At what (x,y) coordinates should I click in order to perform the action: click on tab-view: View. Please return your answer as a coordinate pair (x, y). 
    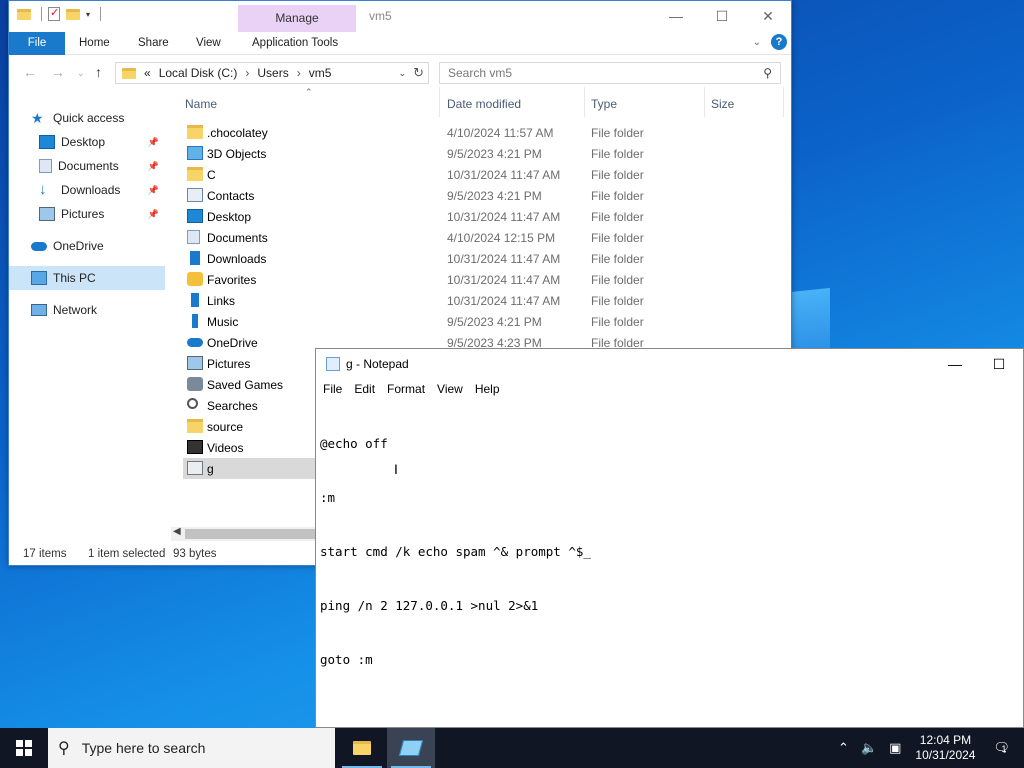
    Looking at the image, I should click on (208, 43).